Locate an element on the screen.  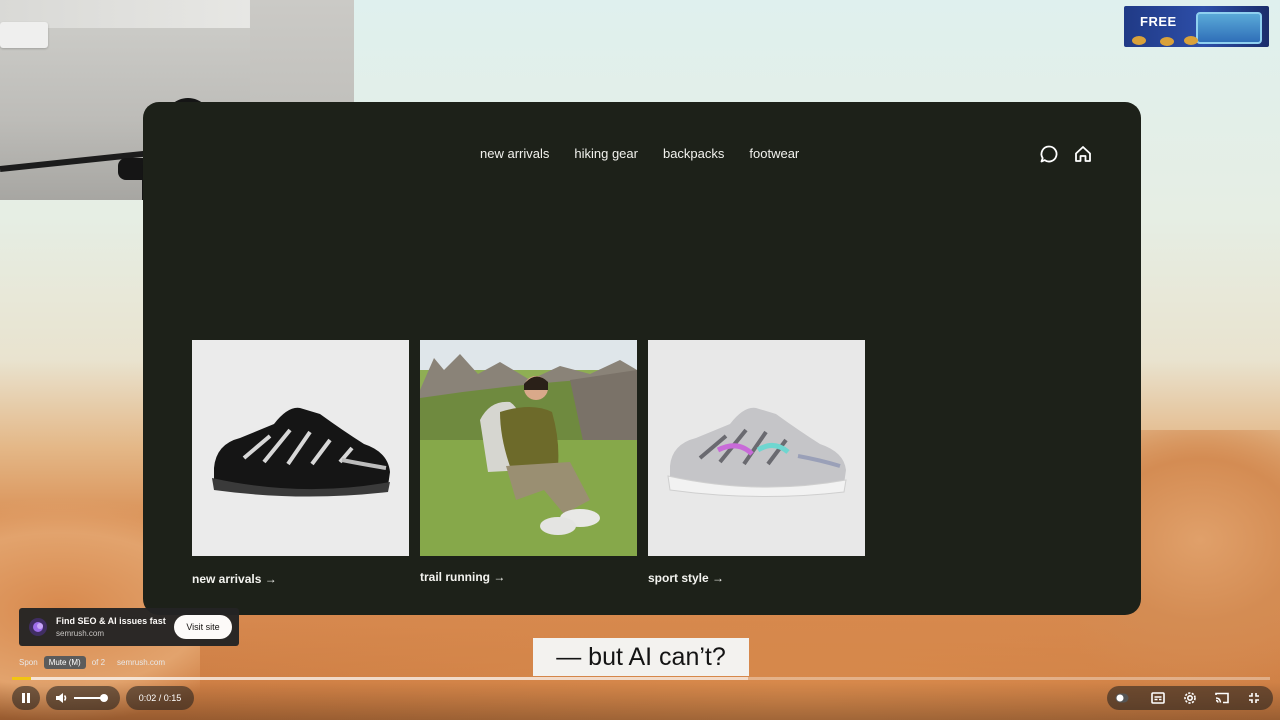
silver-shoe-image is located at coordinates (756, 448).